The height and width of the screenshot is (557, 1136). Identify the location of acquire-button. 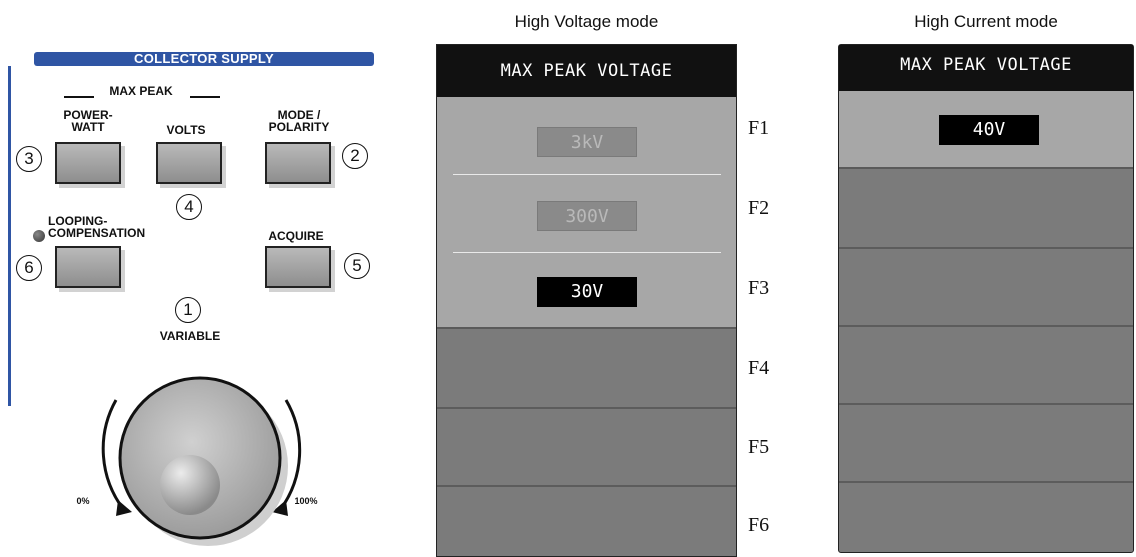
(298, 267).